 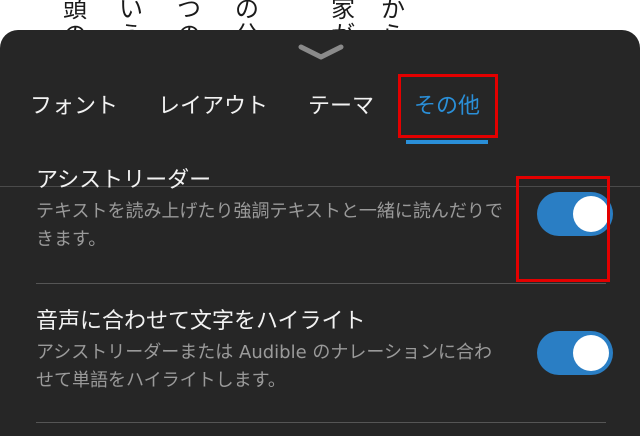 I want to click on tab-font: フォント, so click(x=74, y=107).